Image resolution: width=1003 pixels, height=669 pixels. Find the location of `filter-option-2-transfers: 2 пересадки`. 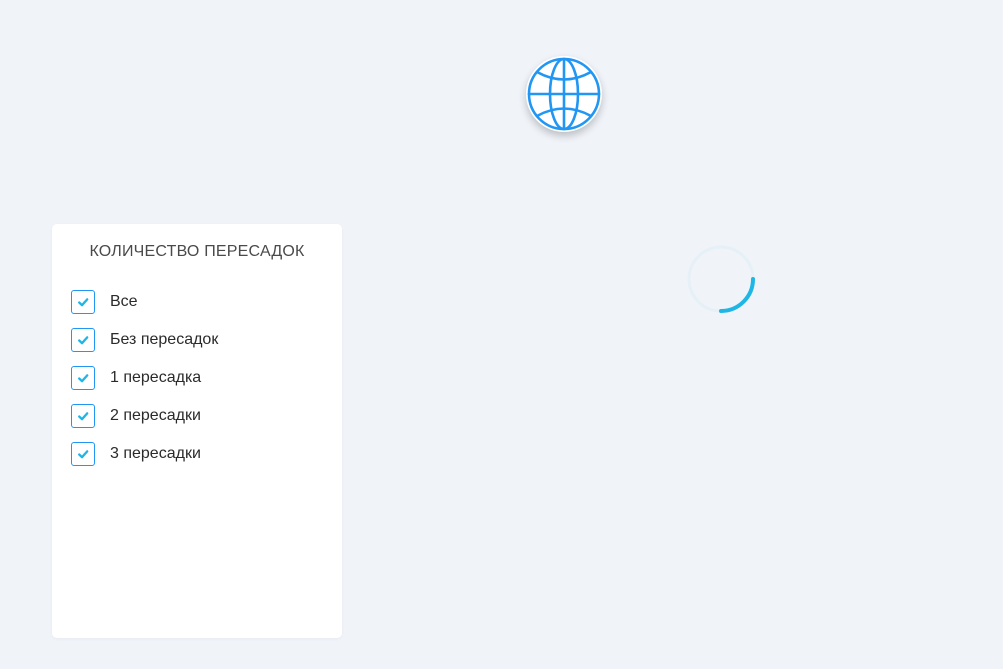

filter-option-2-transfers: 2 пересадки is located at coordinates (198, 417).